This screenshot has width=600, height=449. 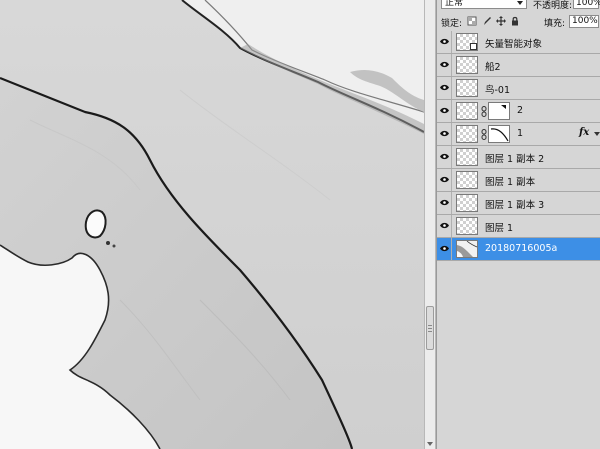 I want to click on layer-row: 图层 1 副本, so click(x=518, y=180).